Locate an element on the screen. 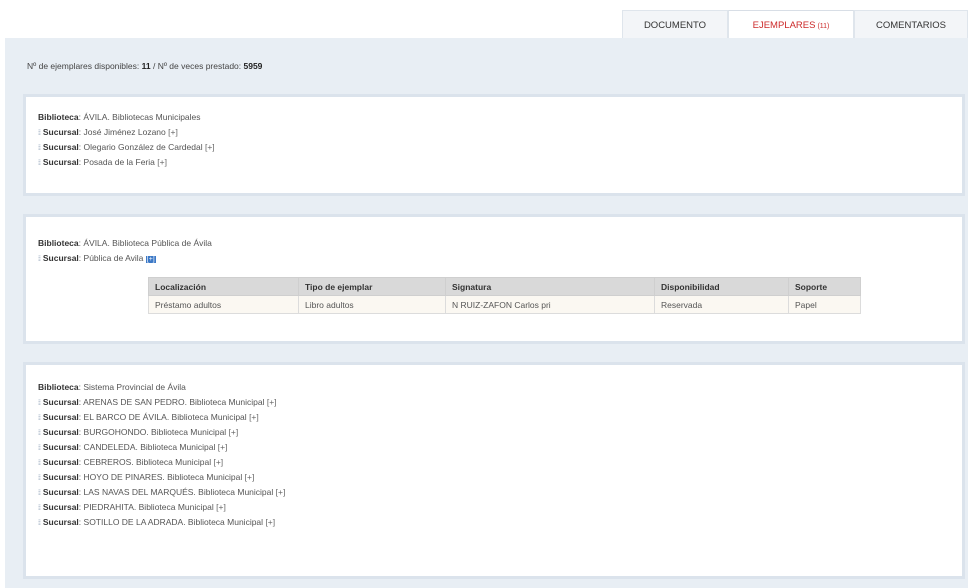  cell-disponibilidad: Reservada is located at coordinates (721, 304).